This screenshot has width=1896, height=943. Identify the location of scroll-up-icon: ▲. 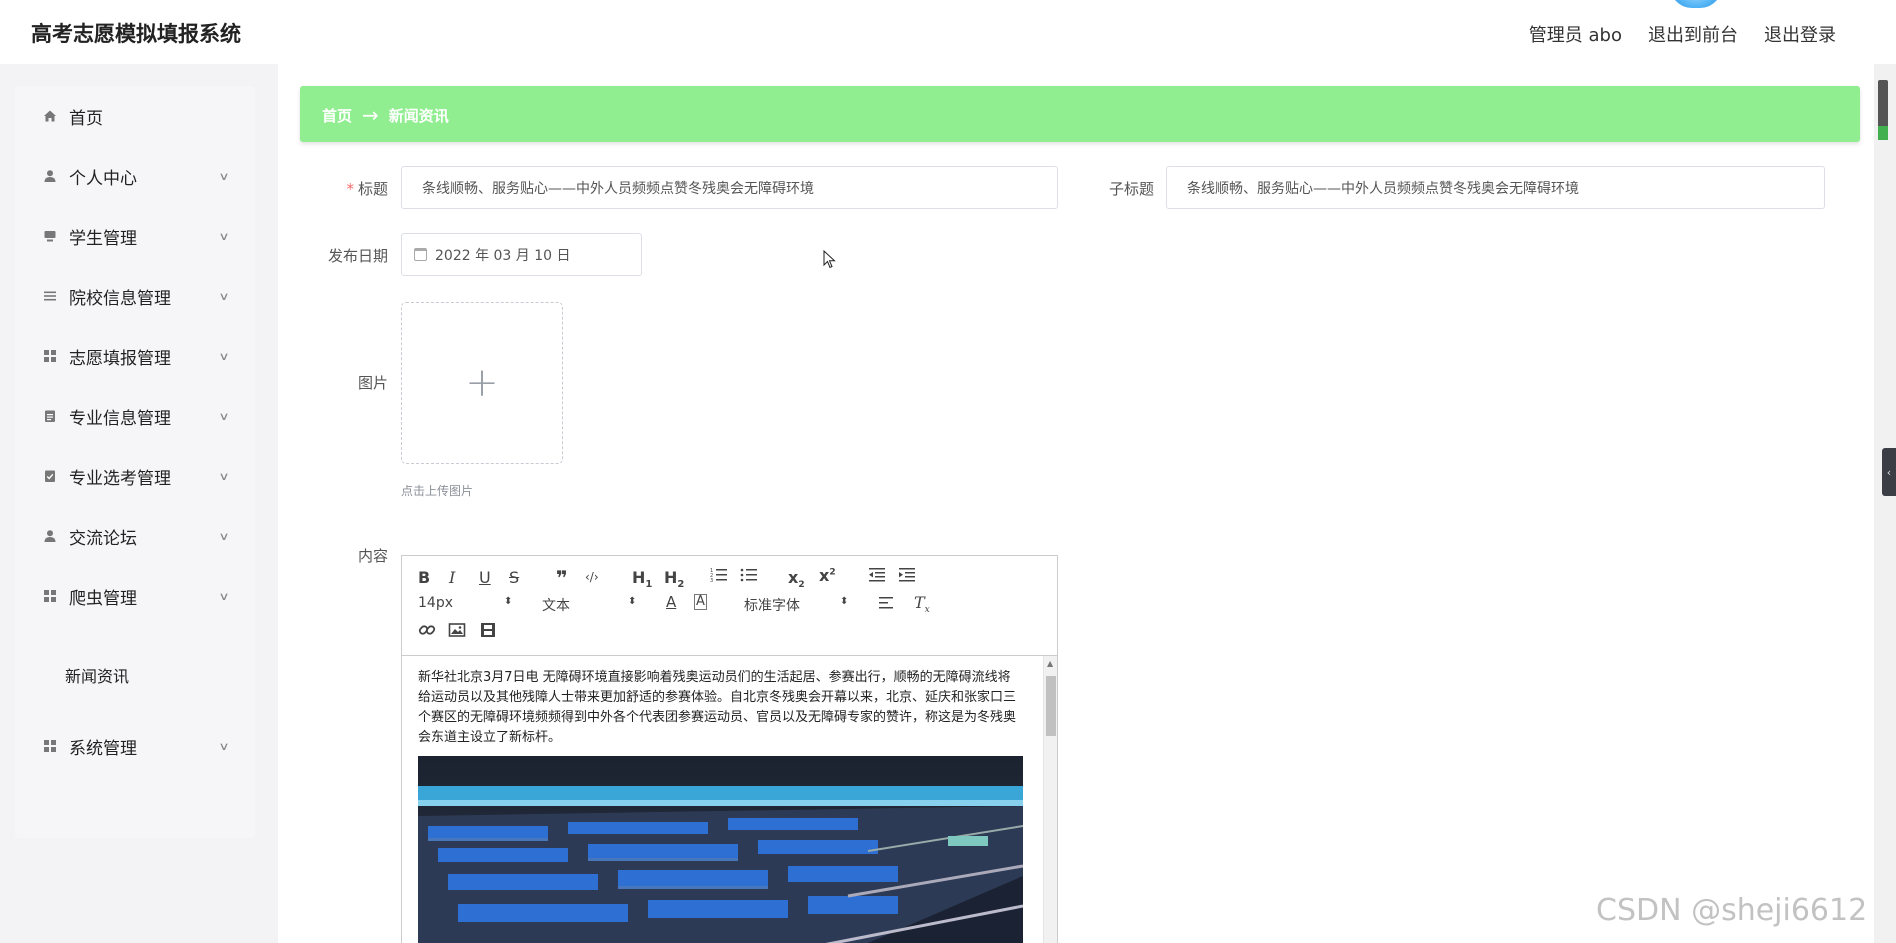
(1050, 663).